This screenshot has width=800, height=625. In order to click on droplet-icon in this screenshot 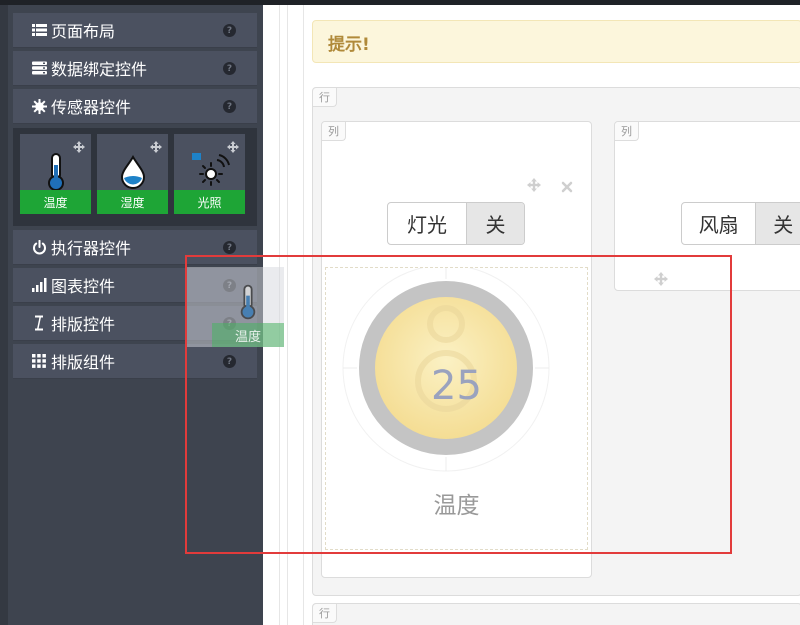, I will do `click(132, 172)`.